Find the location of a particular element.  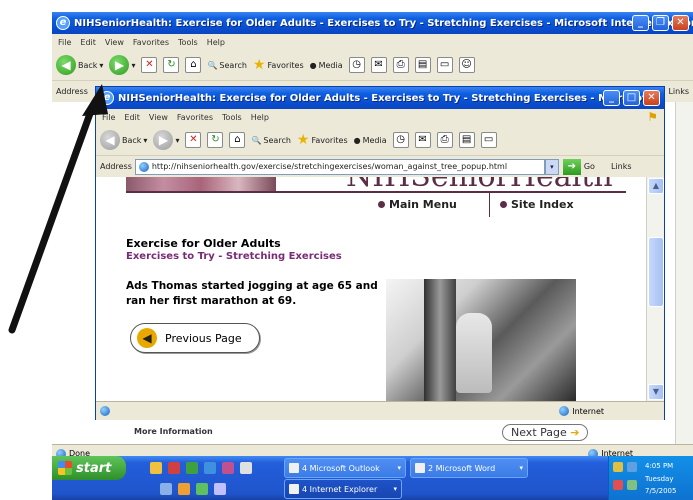

ie-page-icon is located at coordinates (105, 411).